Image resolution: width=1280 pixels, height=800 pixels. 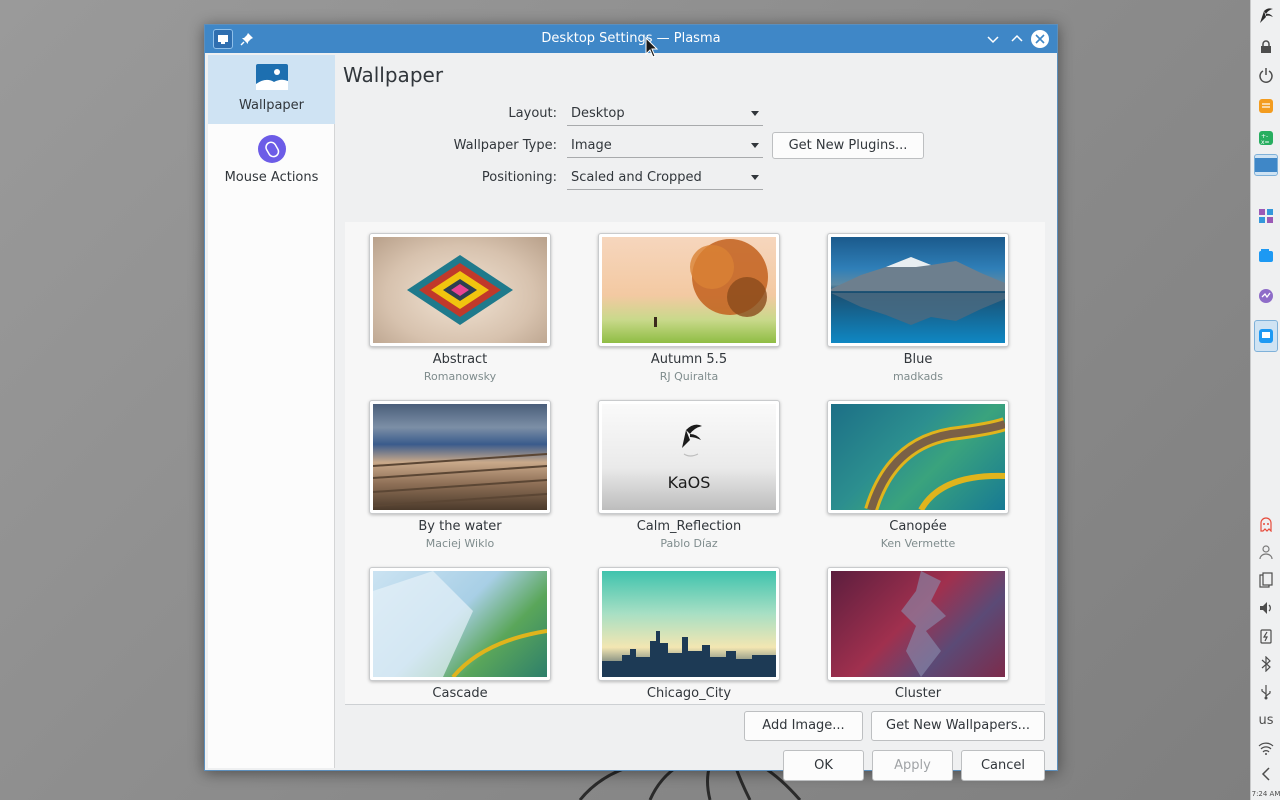 What do you see at coordinates (1266, 748) in the screenshot?
I see `wifi-icon` at bounding box center [1266, 748].